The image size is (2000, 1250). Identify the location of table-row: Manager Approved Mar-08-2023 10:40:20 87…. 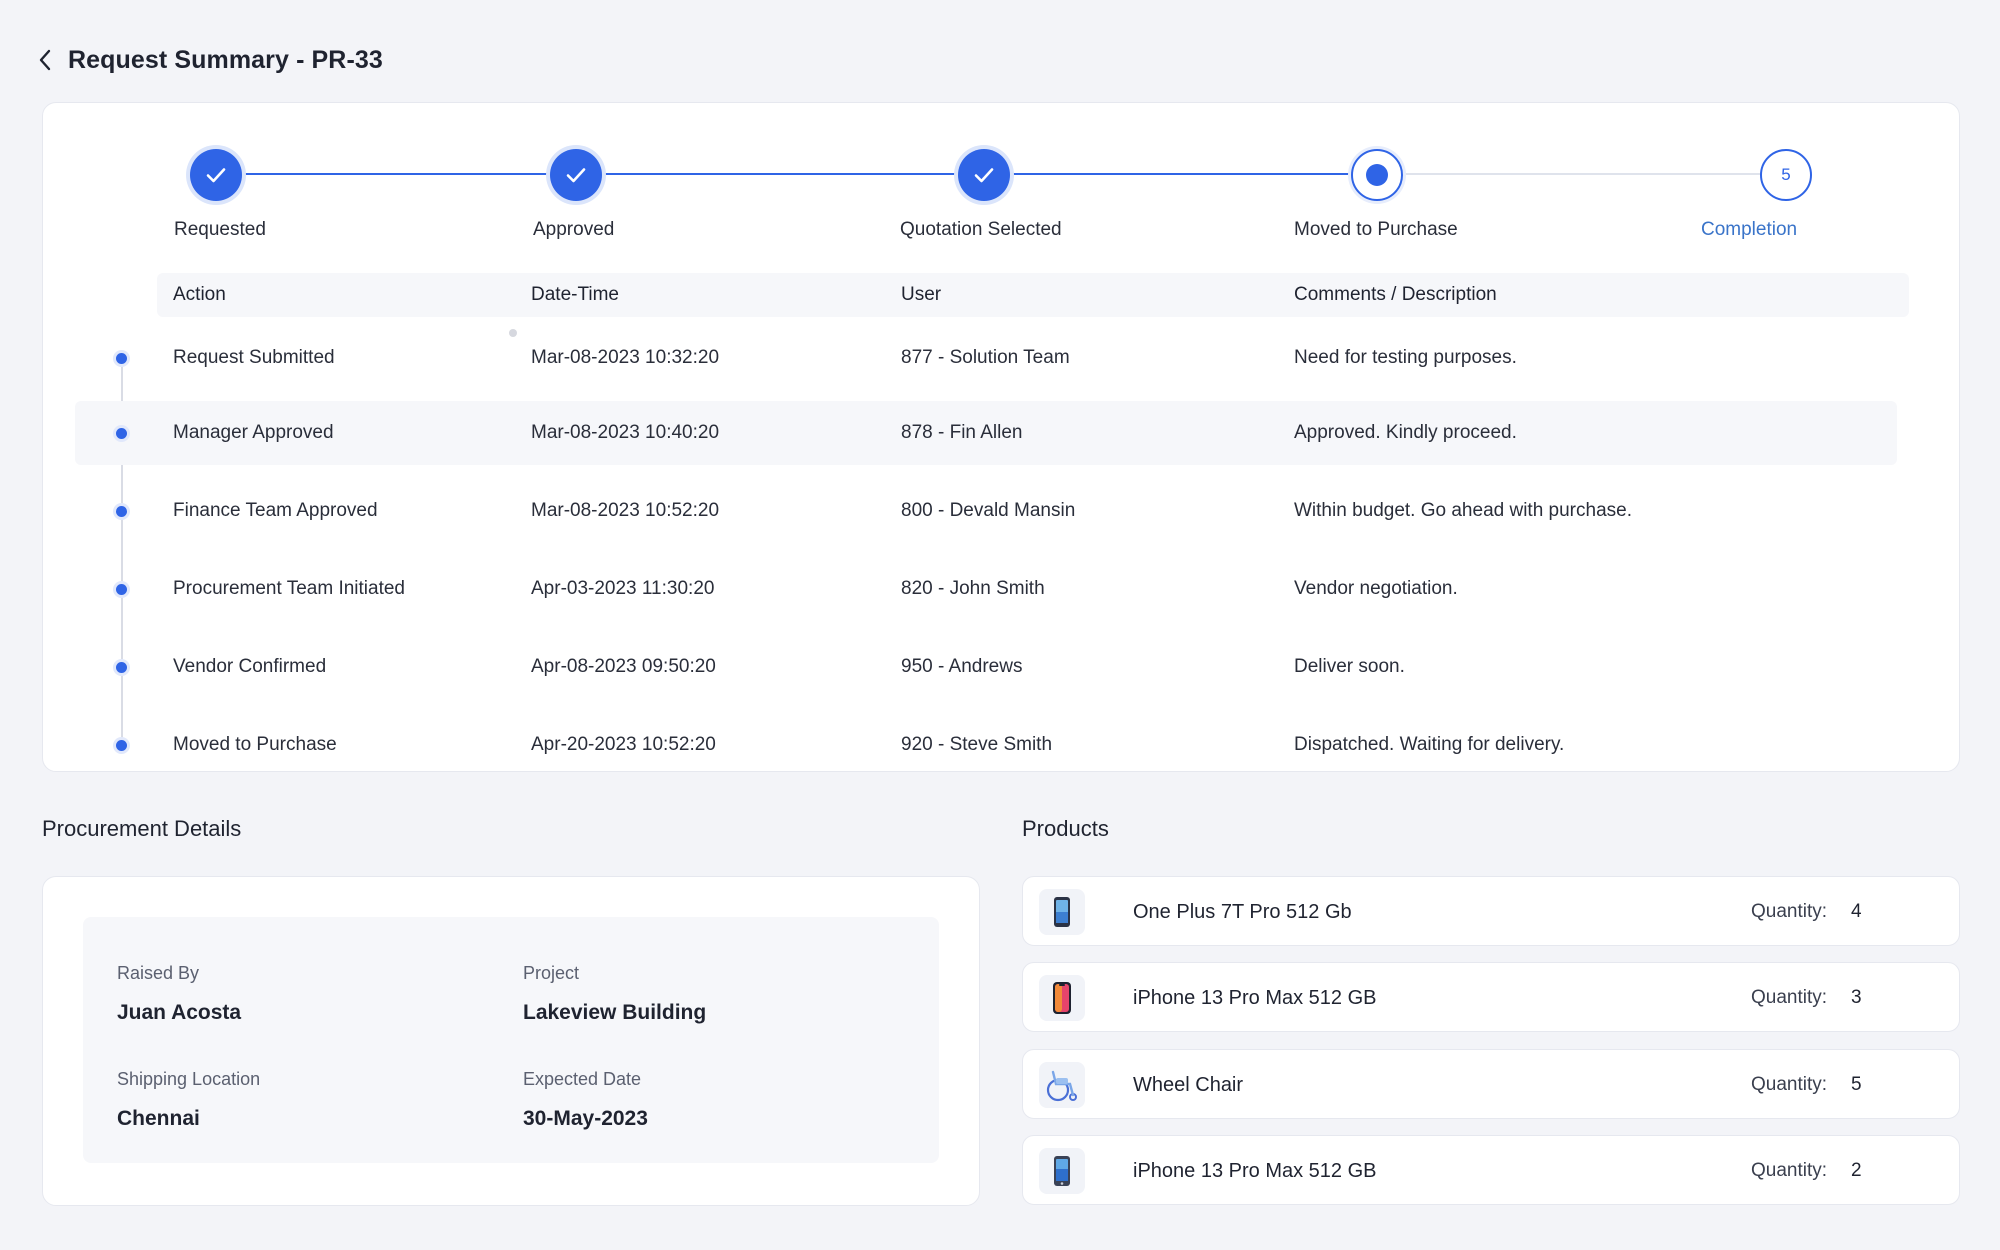
(986, 433).